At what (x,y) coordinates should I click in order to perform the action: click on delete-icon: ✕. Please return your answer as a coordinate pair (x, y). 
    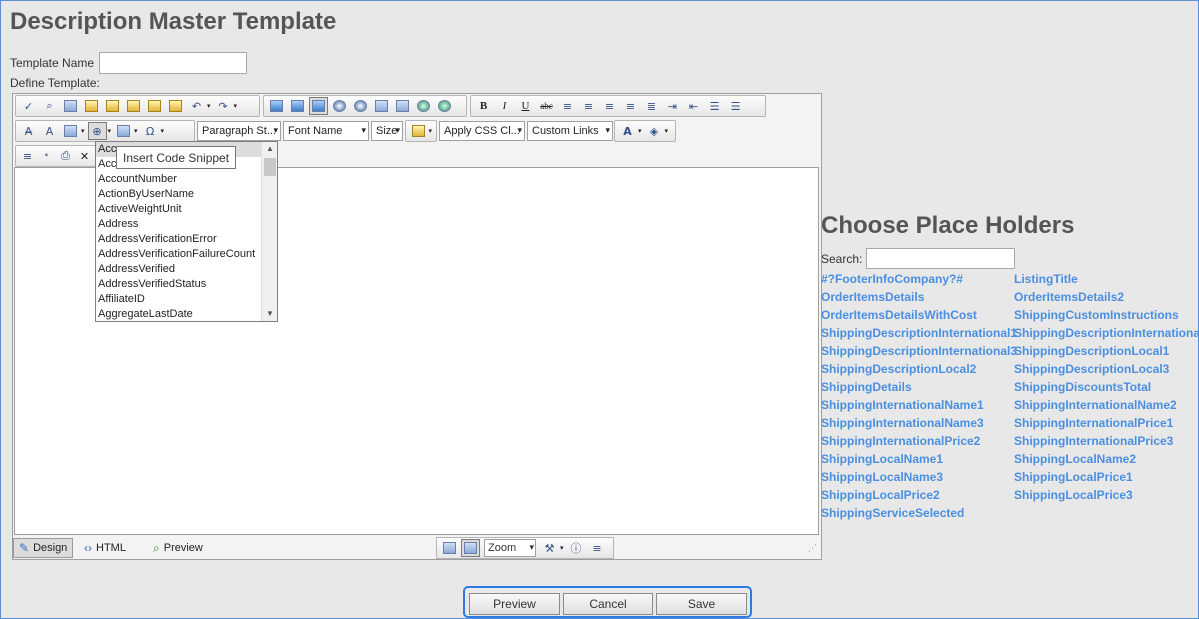
    Looking at the image, I should click on (84, 156).